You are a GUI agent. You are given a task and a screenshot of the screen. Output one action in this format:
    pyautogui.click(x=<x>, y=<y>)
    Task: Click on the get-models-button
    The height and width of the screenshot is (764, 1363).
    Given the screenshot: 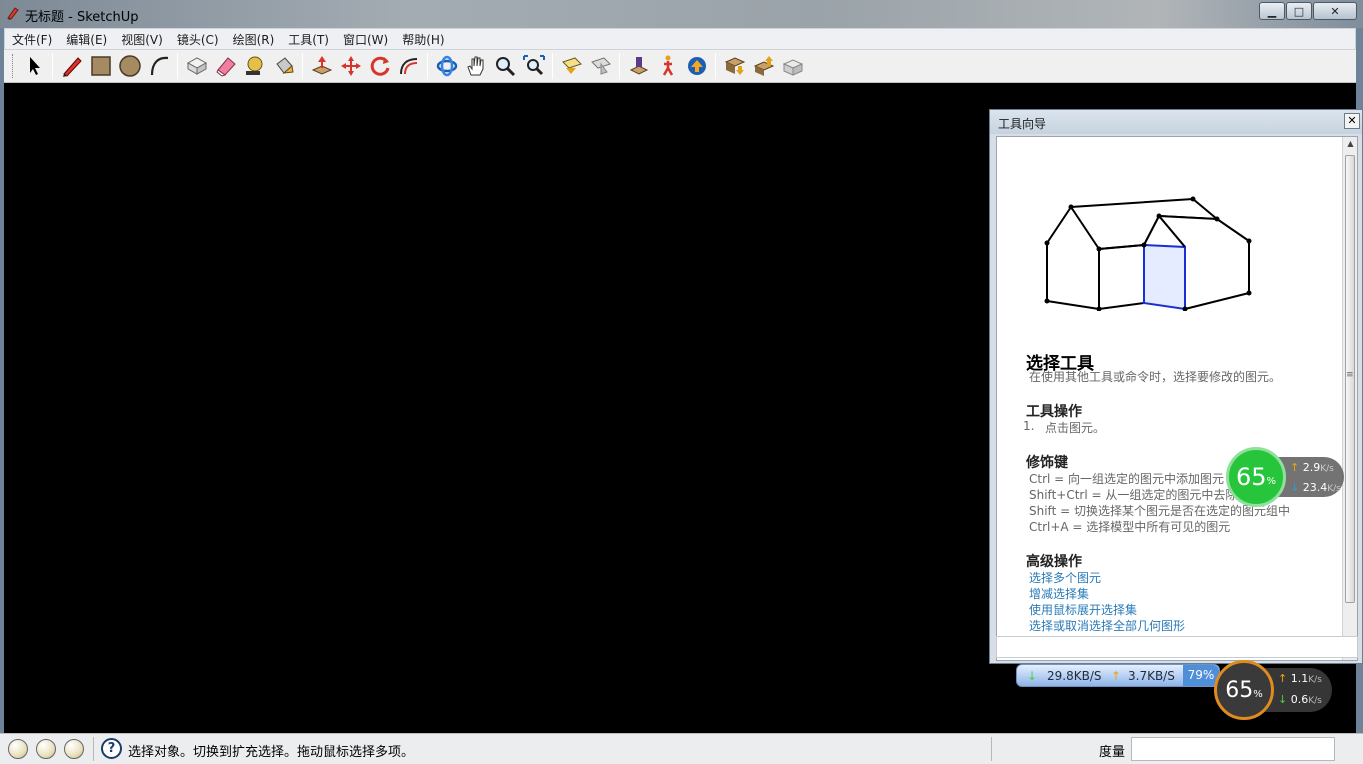 What is the action you would take?
    pyautogui.click(x=734, y=66)
    